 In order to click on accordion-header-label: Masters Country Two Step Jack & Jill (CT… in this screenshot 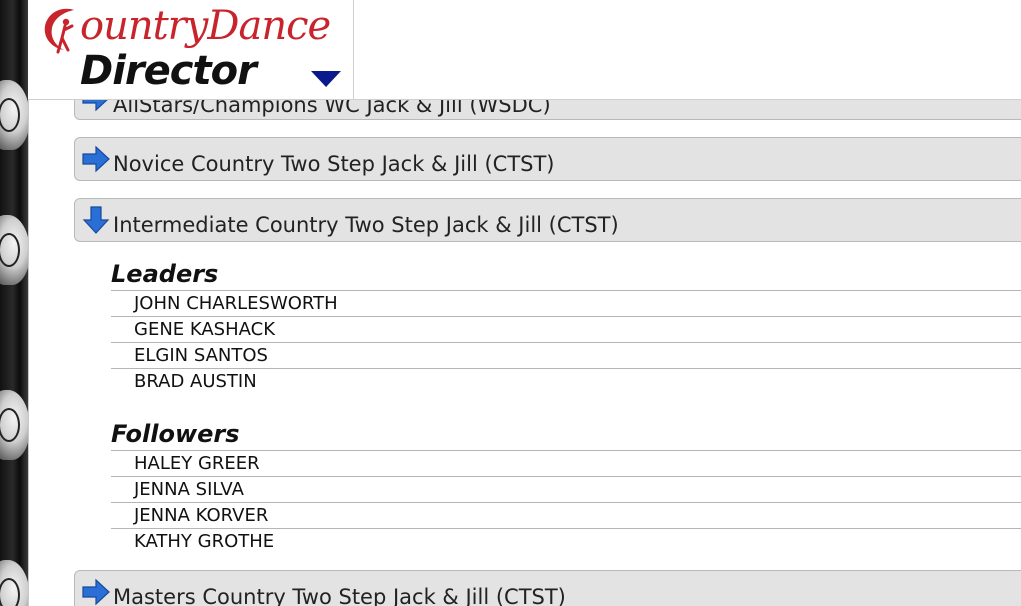, I will do `click(339, 595)`.